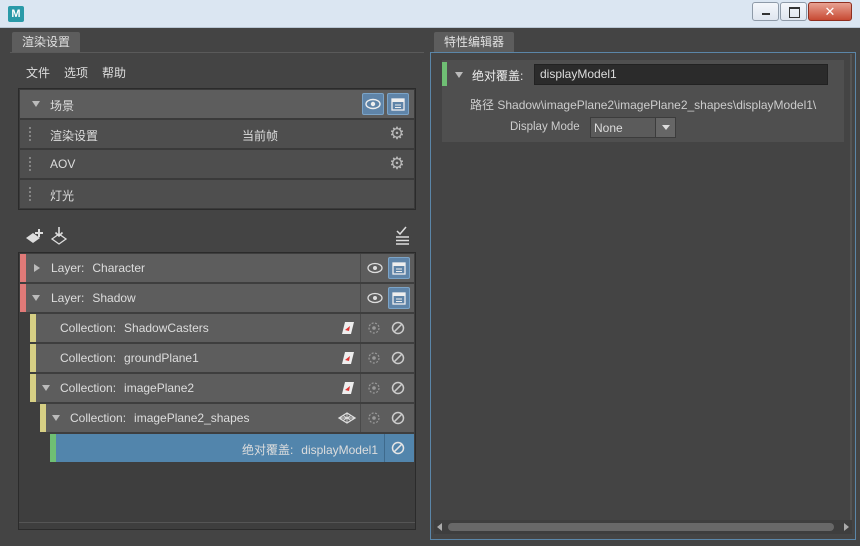  What do you see at coordinates (439, 527) in the screenshot?
I see `scroll-left-icon` at bounding box center [439, 527].